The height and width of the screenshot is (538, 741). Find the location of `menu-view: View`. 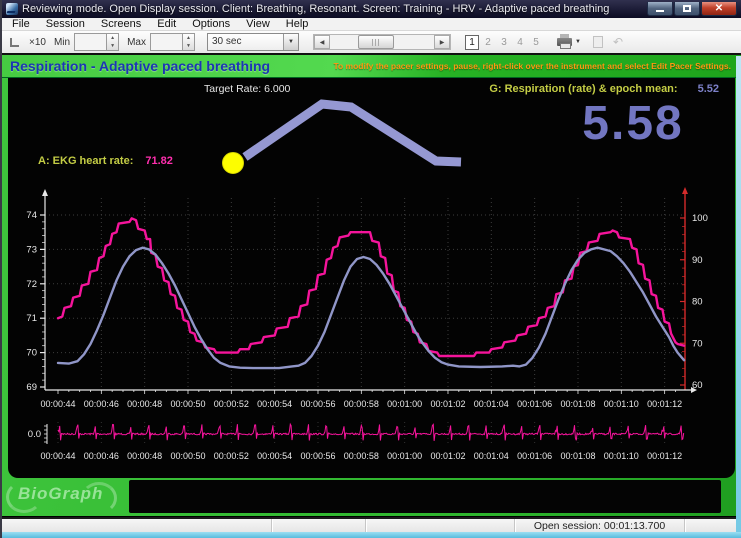

menu-view: View is located at coordinates (258, 24).